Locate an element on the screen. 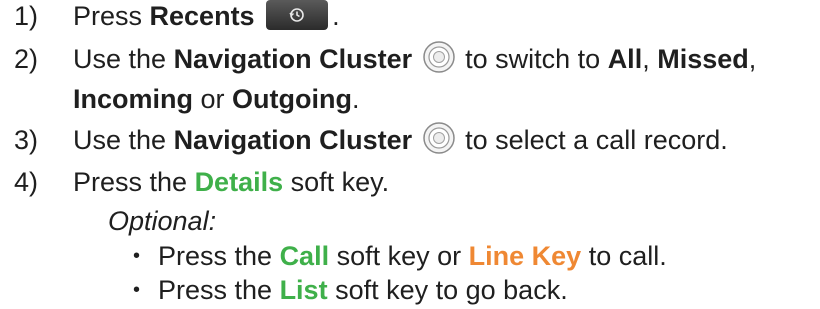 Image resolution: width=820 pixels, height=309 pixels. bullet-text: soft key to go back. is located at coordinates (447, 290).